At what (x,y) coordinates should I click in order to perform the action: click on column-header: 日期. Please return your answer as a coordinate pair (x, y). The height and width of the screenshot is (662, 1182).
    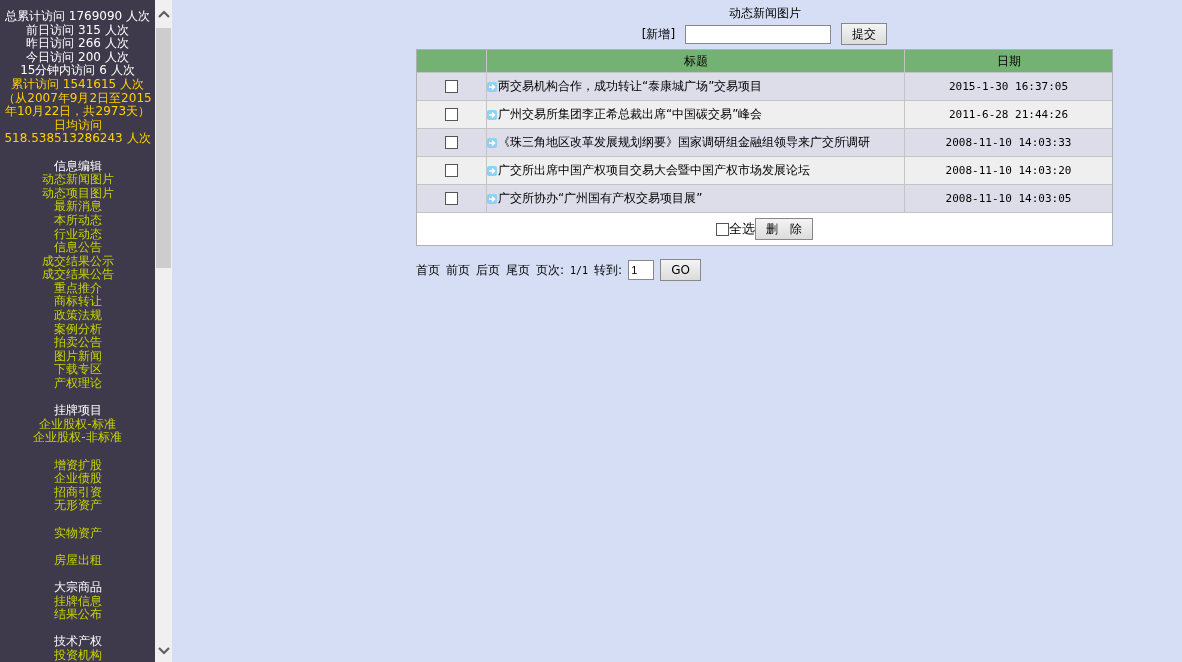
    Looking at the image, I should click on (1008, 61).